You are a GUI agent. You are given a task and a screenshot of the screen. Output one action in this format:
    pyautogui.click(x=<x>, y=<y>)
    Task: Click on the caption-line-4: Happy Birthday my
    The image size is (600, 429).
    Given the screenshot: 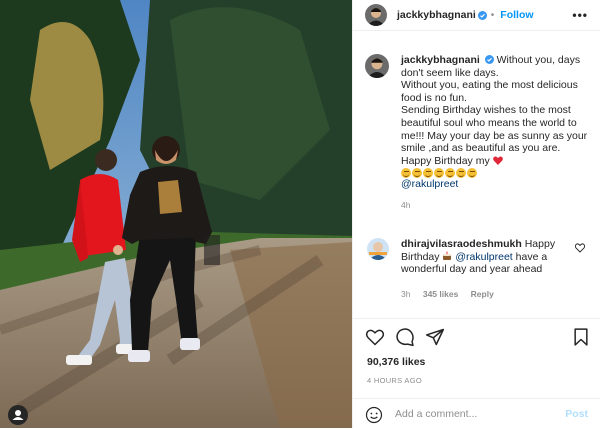 What is the action you would take?
    pyautogui.click(x=445, y=160)
    